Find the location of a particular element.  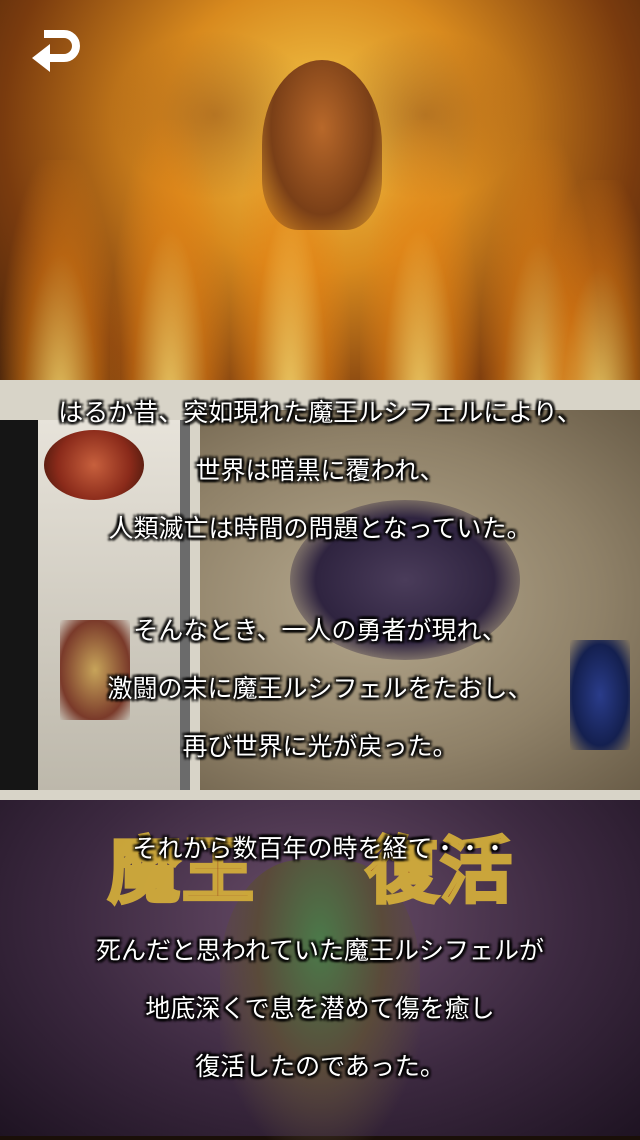

story-line: そんなとき、一人の勇者が現れ、 is located at coordinates (320, 630).